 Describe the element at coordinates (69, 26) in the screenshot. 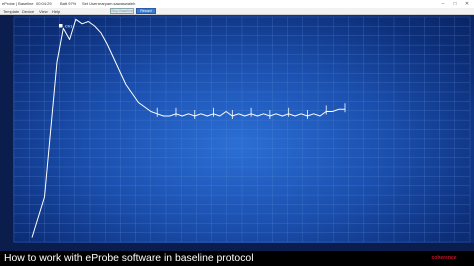

I see `legend-label: Ch1` at that location.